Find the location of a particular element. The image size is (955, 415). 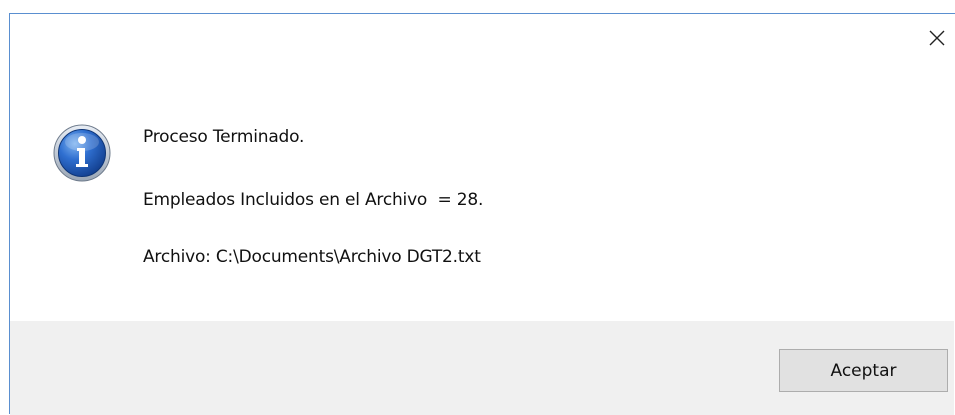

message-line-count: Empleados Incluidos en el Archivo = 28. is located at coordinates (313, 200).